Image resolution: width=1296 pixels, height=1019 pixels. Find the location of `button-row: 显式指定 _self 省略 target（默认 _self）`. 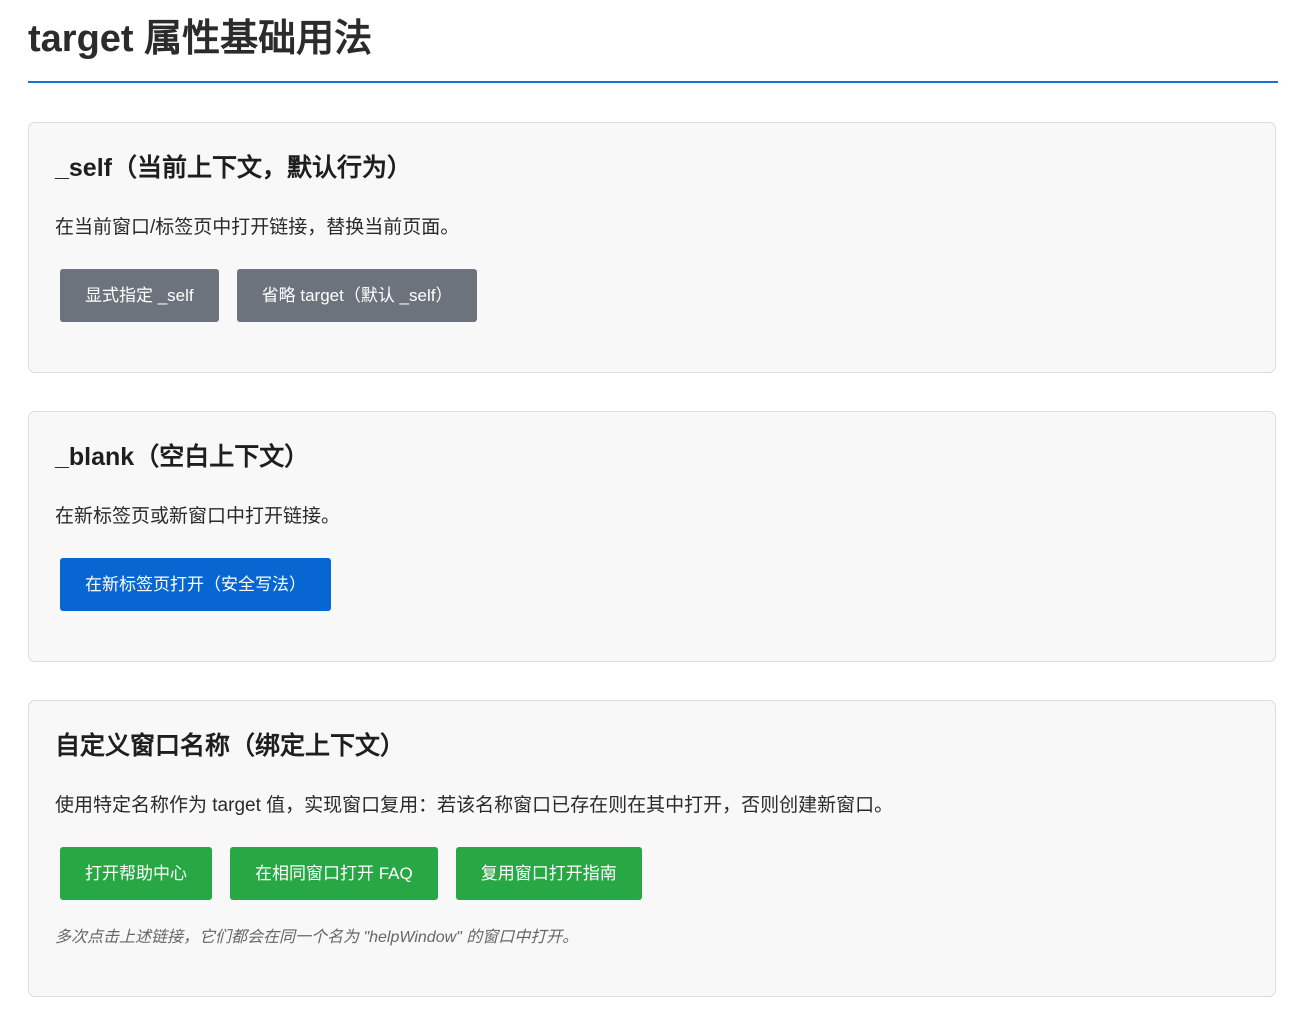

button-row: 显式指定 _self 省略 target（默认 _self） is located at coordinates (269, 295).